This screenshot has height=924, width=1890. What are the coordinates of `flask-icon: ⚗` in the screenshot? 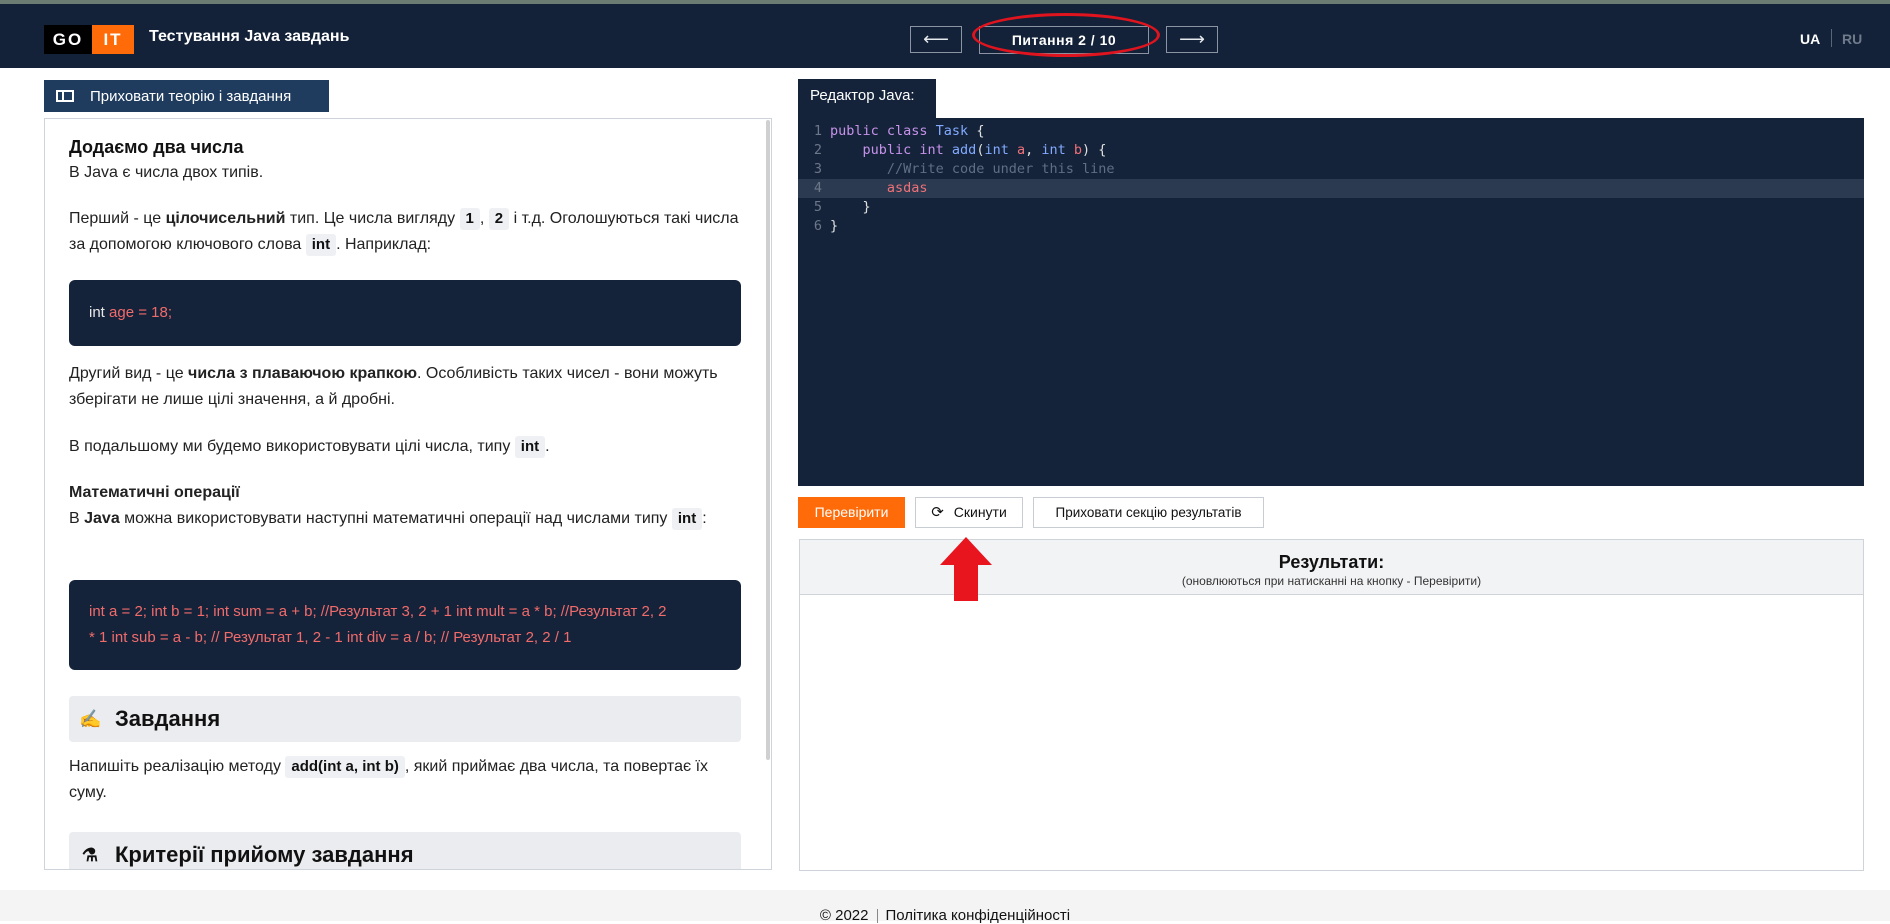 It's located at (90, 854).